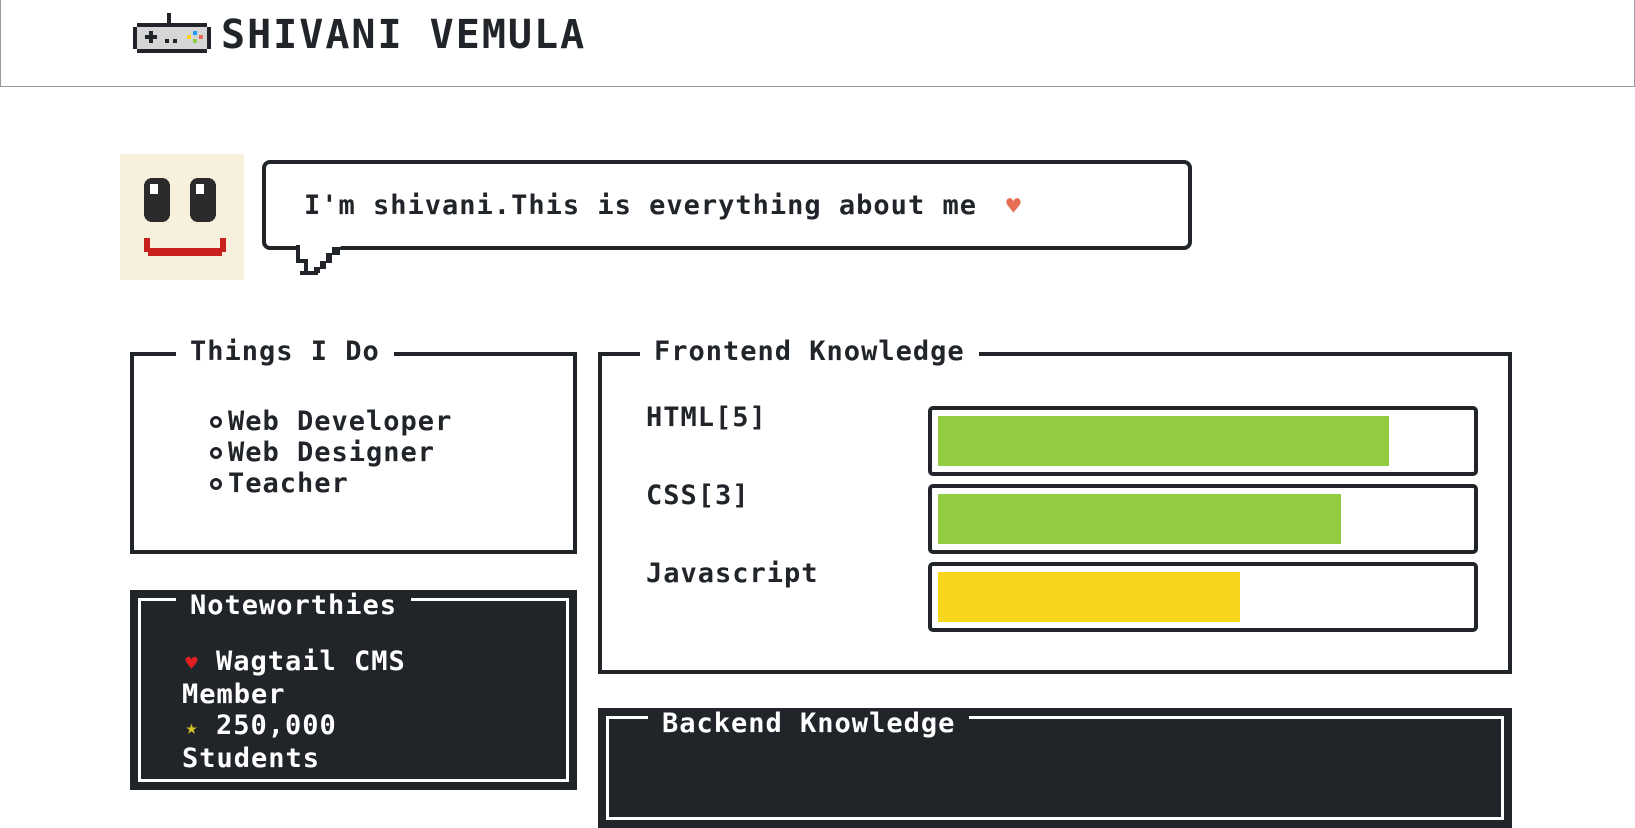 The height and width of the screenshot is (828, 1635). Describe the element at coordinates (251, 758) in the screenshot. I see `list-item-continued: Students` at that location.